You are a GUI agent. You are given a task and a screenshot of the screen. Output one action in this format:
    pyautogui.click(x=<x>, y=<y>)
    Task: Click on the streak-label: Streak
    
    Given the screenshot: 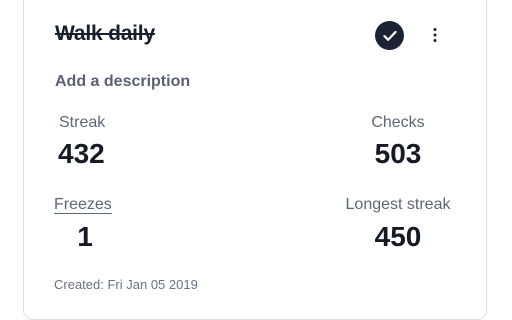 What is the action you would take?
    pyautogui.click(x=82, y=122)
    